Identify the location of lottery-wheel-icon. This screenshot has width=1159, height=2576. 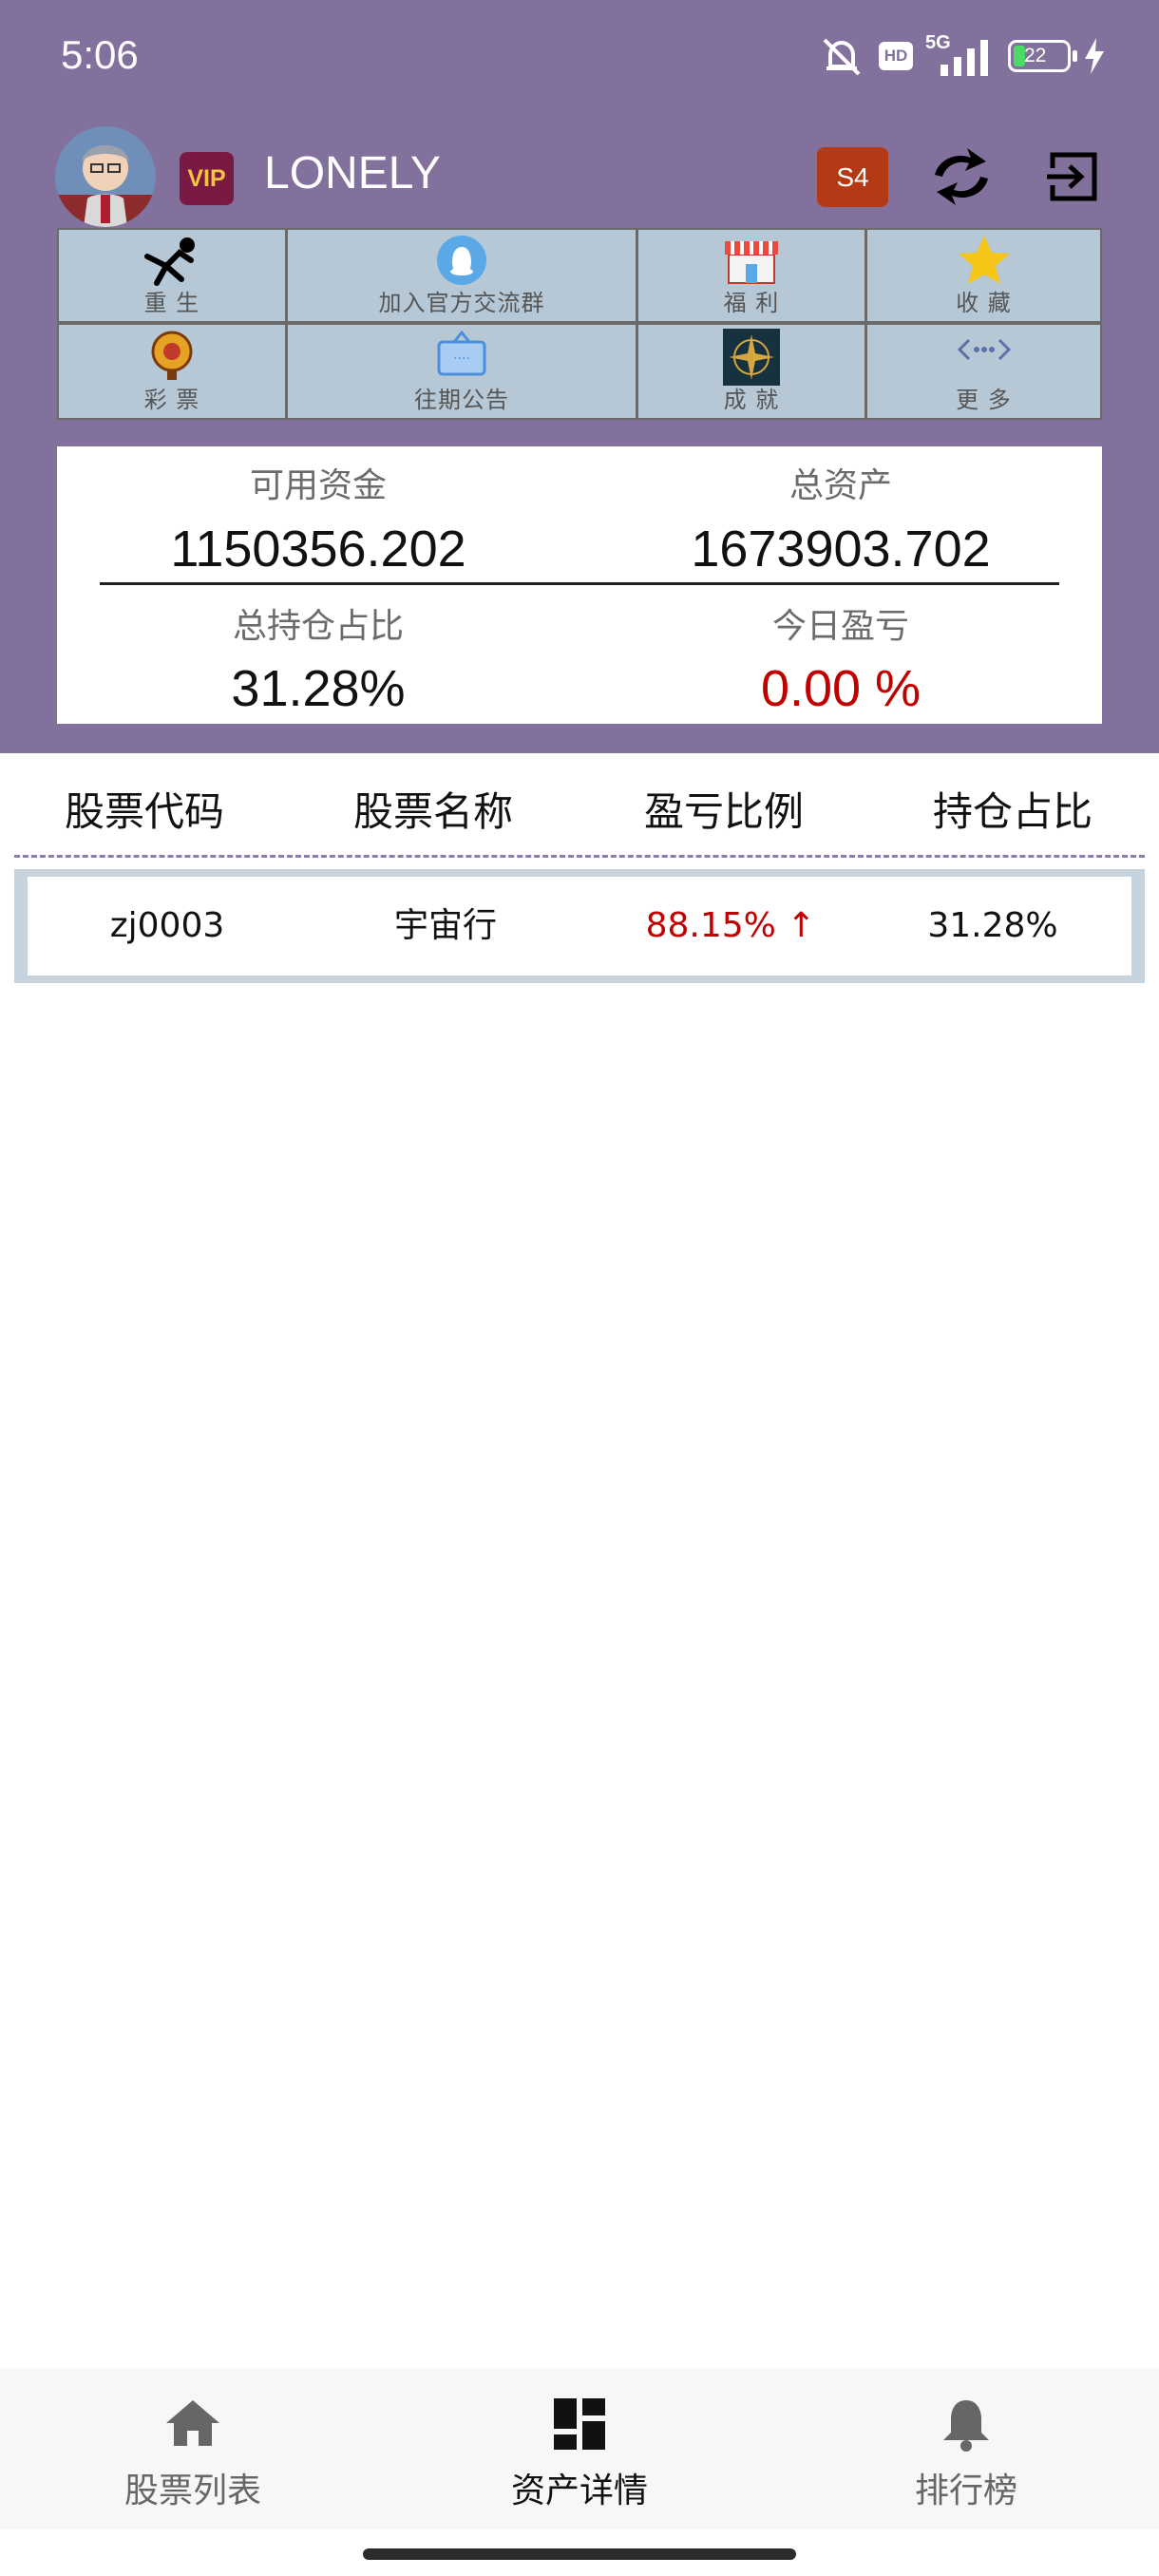
(172, 355).